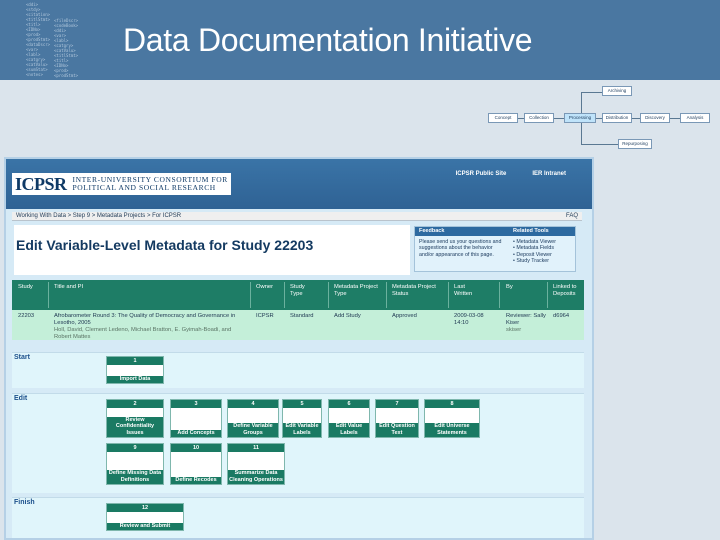 This screenshot has height=540, width=720. Describe the element at coordinates (298, 517) in the screenshot. I see `finish-section` at that location.